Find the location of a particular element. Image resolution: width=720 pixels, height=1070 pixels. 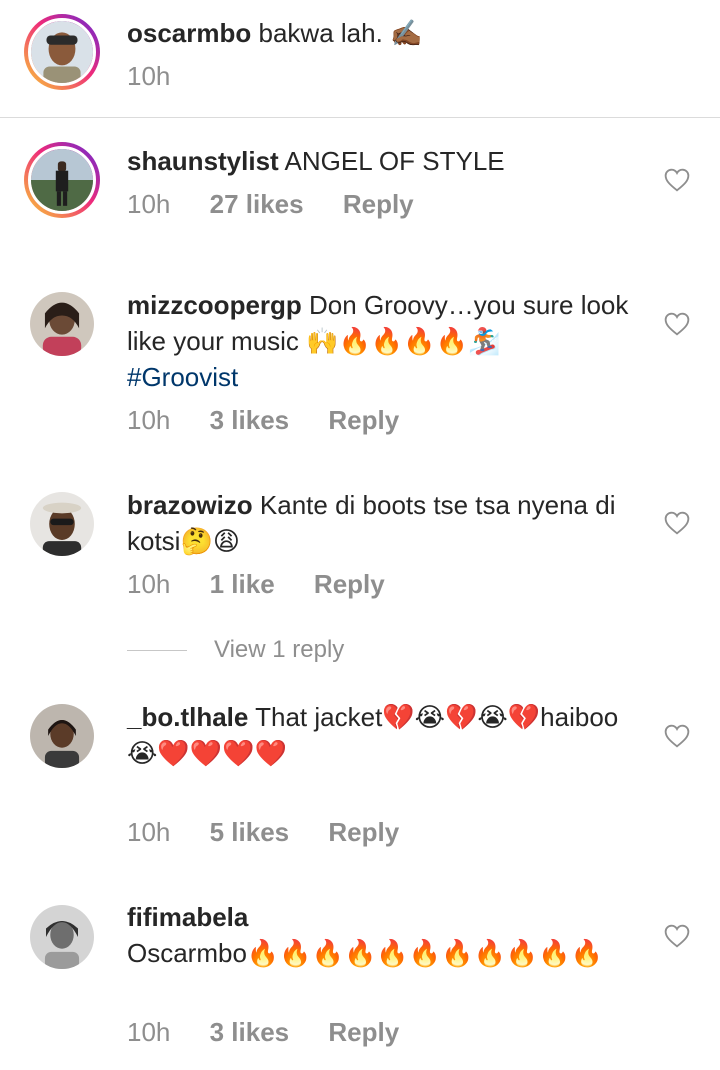

comment-text: bakwa lah. ✍🏾 is located at coordinates (340, 33).